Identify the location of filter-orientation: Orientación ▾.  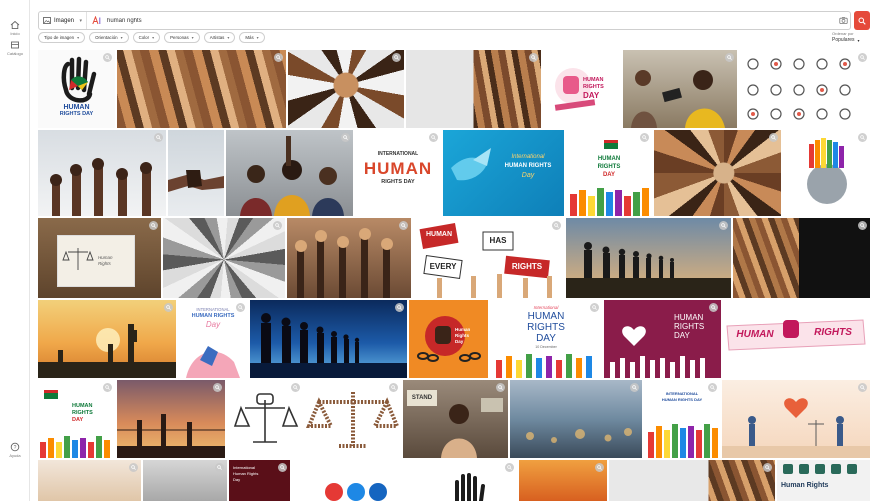
(109, 37).